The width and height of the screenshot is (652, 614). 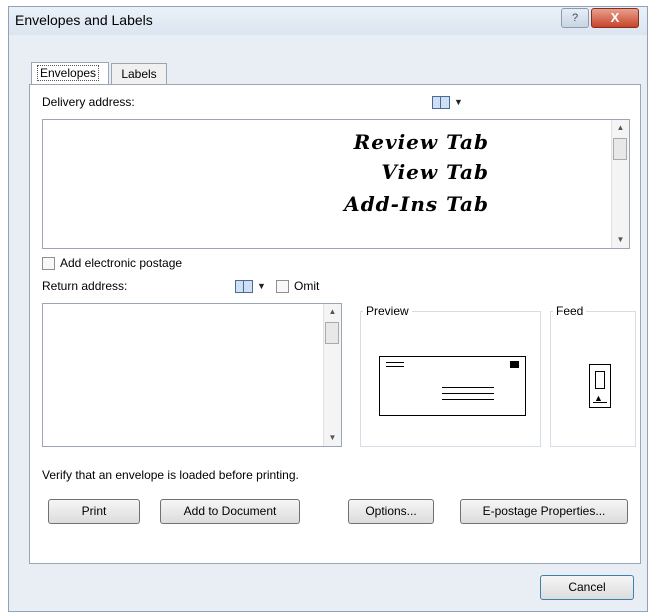 What do you see at coordinates (421, 142) in the screenshot?
I see `delivery-address-line: Review Tab` at bounding box center [421, 142].